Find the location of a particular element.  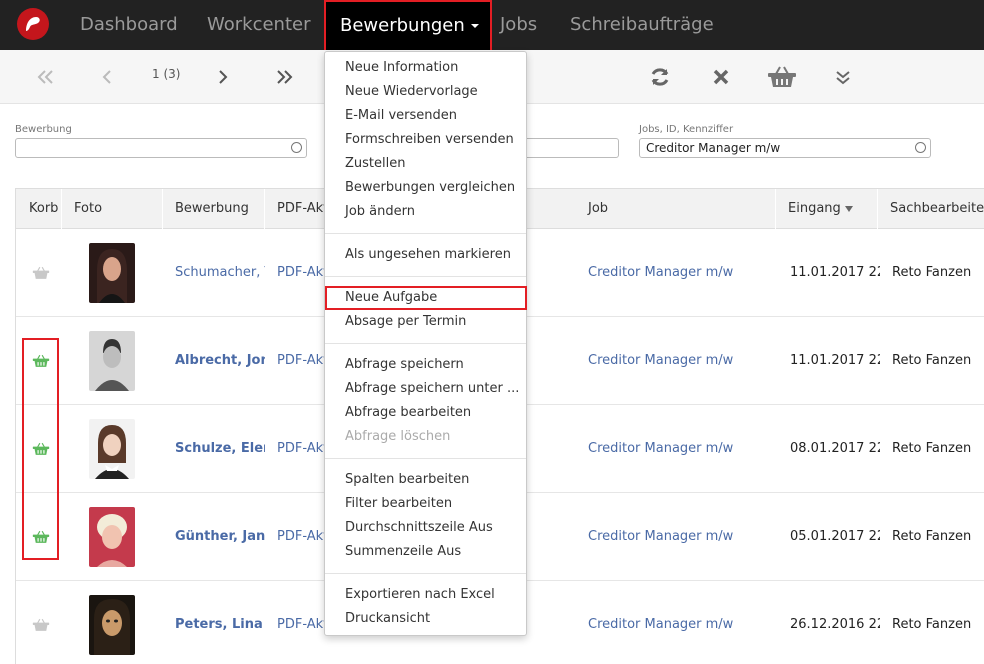

nav-workcenter: Workcenter is located at coordinates (259, 25).